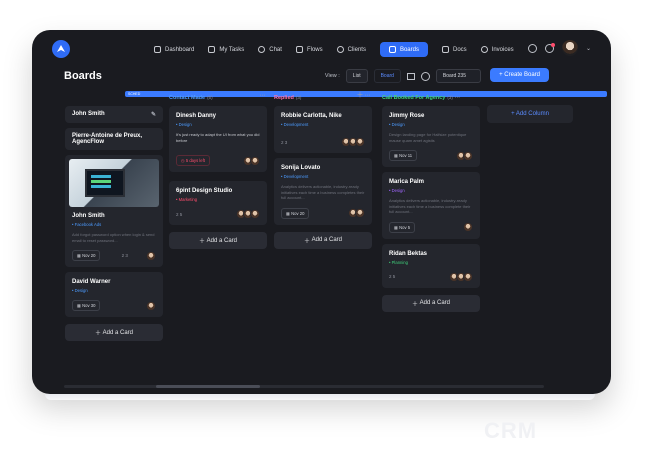 Image resolution: width=662 pixels, height=476 pixels. Describe the element at coordinates (226, 49) in the screenshot. I see `nav-my-tasks: My Tasks` at that location.